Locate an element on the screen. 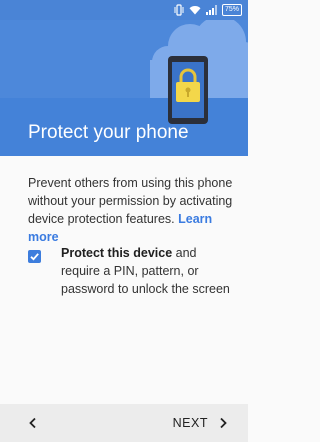 The height and width of the screenshot is (442, 320). signal-icon is located at coordinates (211, 10).